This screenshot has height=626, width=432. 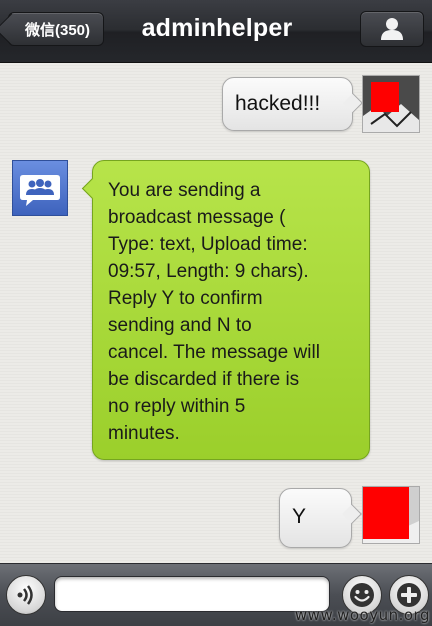 I want to click on watermark: www.wooyun.org, so click(x=362, y=615).